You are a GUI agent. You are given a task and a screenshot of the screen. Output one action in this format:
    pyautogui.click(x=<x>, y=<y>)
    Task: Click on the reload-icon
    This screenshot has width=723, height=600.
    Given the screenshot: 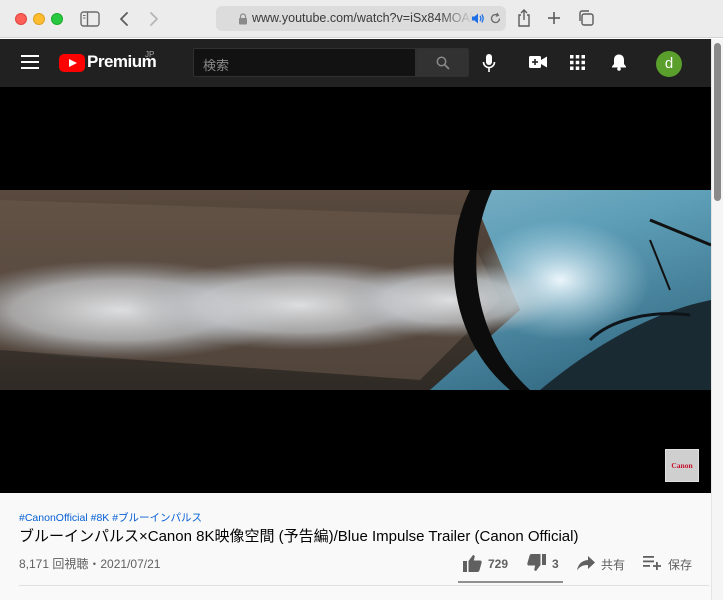 What is the action you would take?
    pyautogui.click(x=495, y=18)
    